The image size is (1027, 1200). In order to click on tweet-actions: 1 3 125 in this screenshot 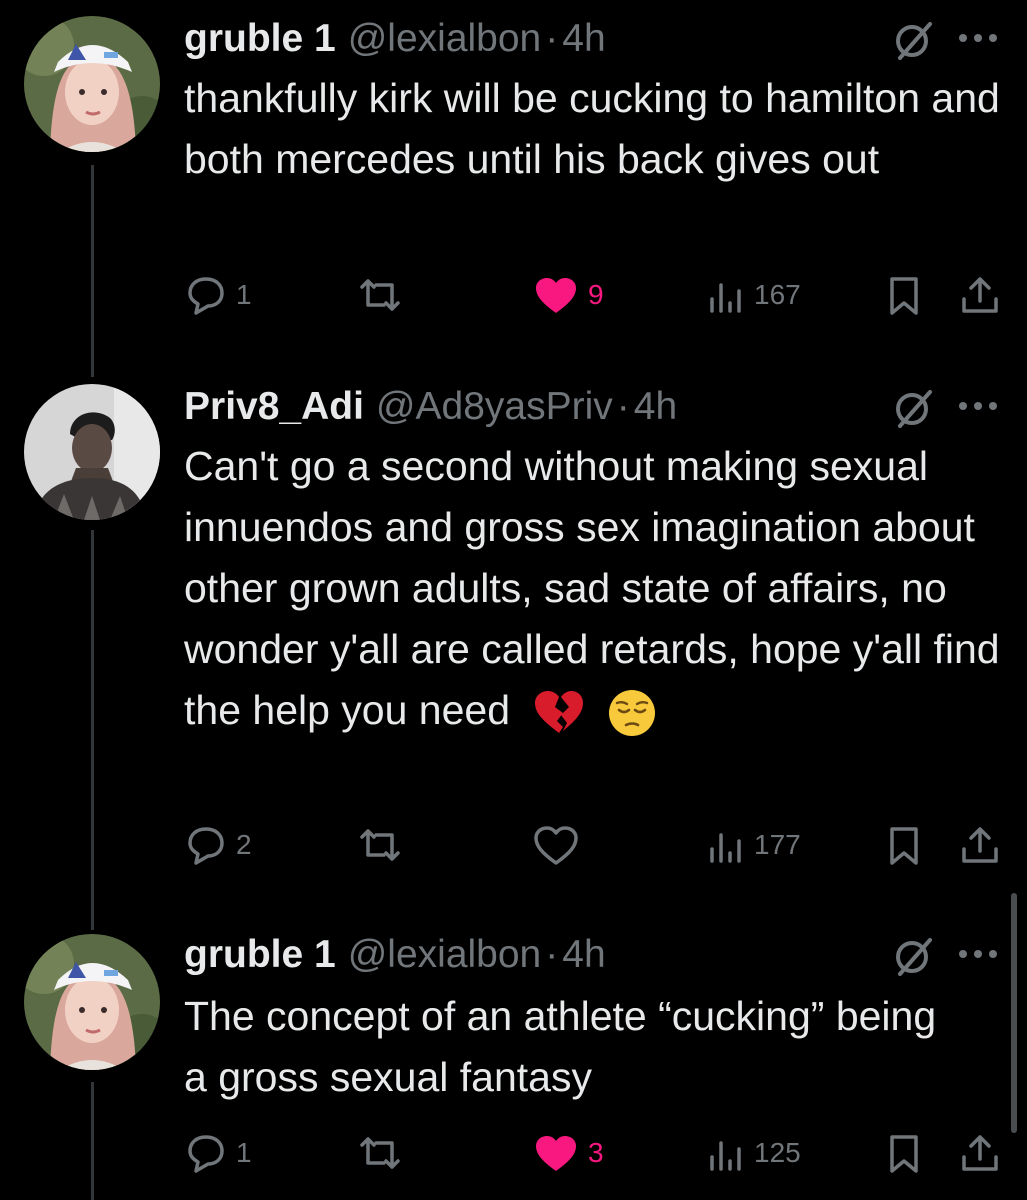, I will do `click(594, 1153)`.